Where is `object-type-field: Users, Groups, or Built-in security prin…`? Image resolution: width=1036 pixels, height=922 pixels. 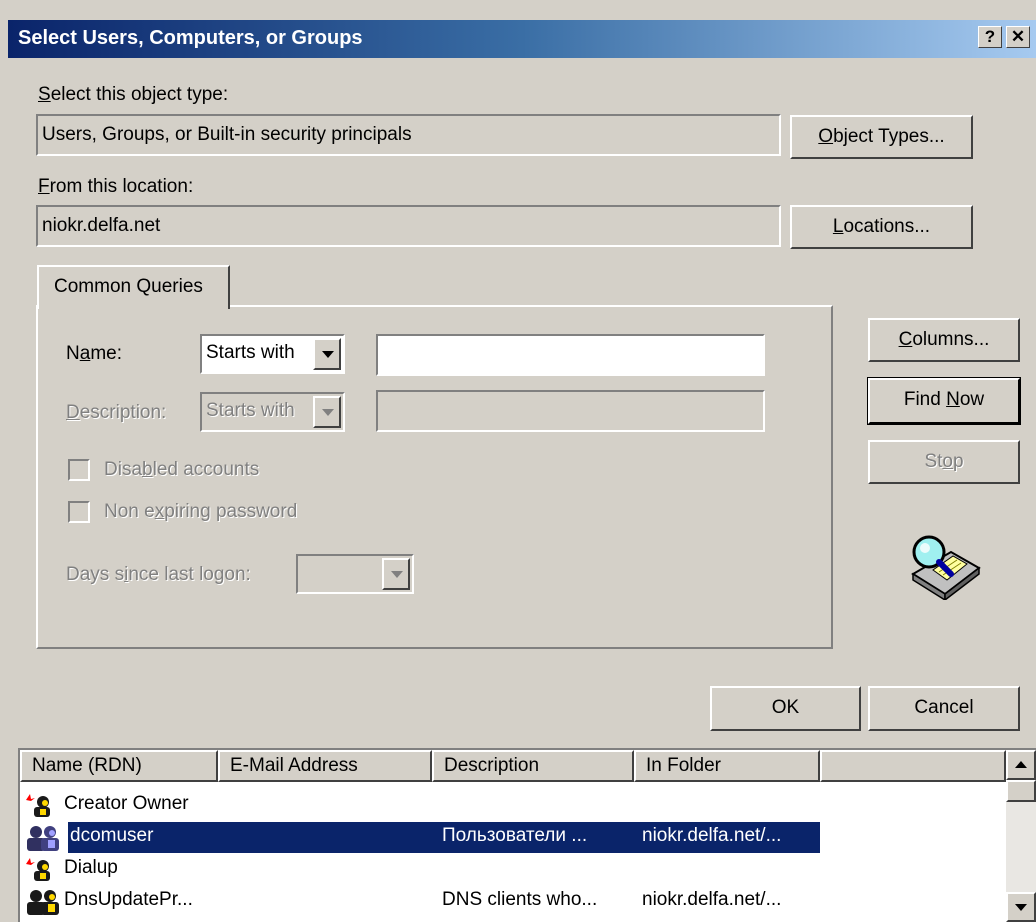 object-type-field: Users, Groups, or Built-in security prin… is located at coordinates (408, 135).